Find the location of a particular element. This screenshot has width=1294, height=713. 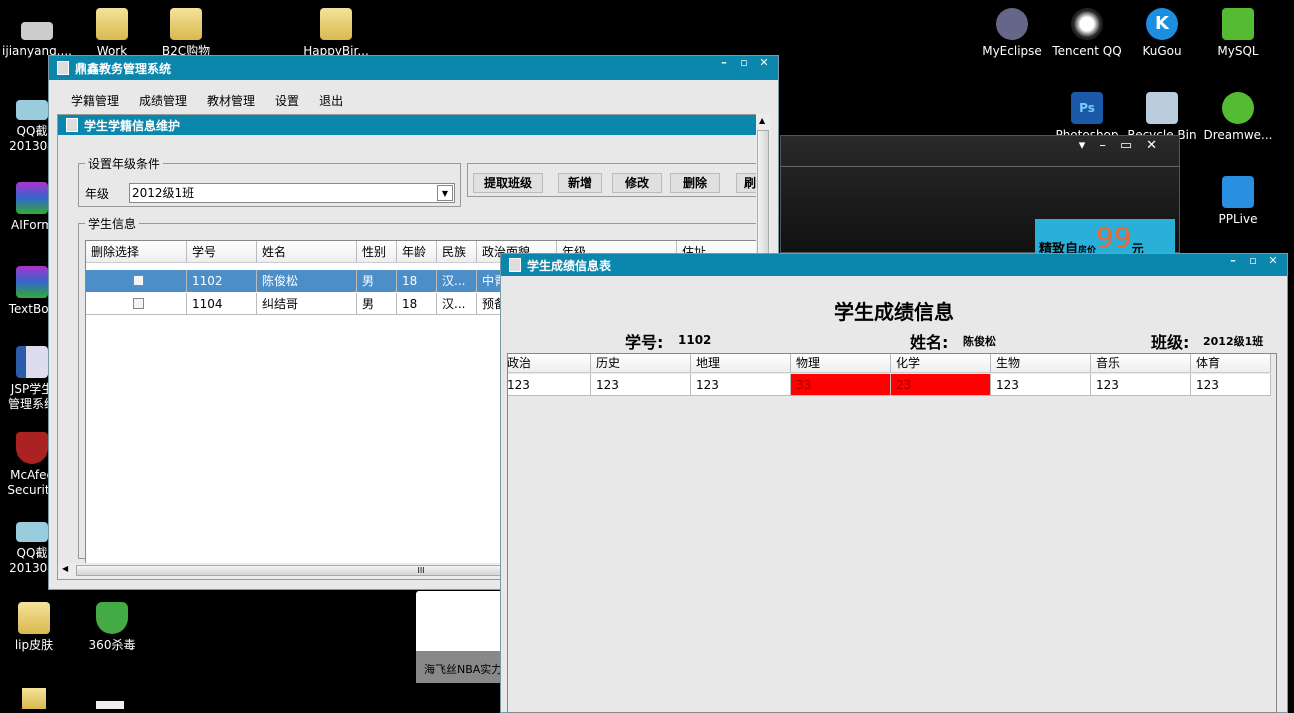

ad-banner: 精致自房价99元 is located at coordinates (1105, 238).